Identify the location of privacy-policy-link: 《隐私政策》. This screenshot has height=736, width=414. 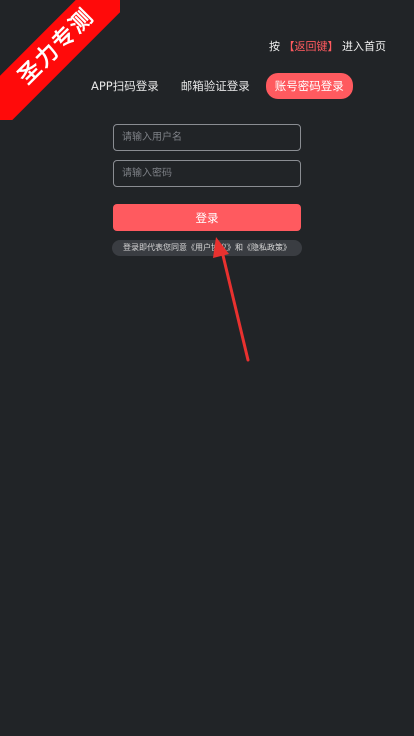
(267, 247).